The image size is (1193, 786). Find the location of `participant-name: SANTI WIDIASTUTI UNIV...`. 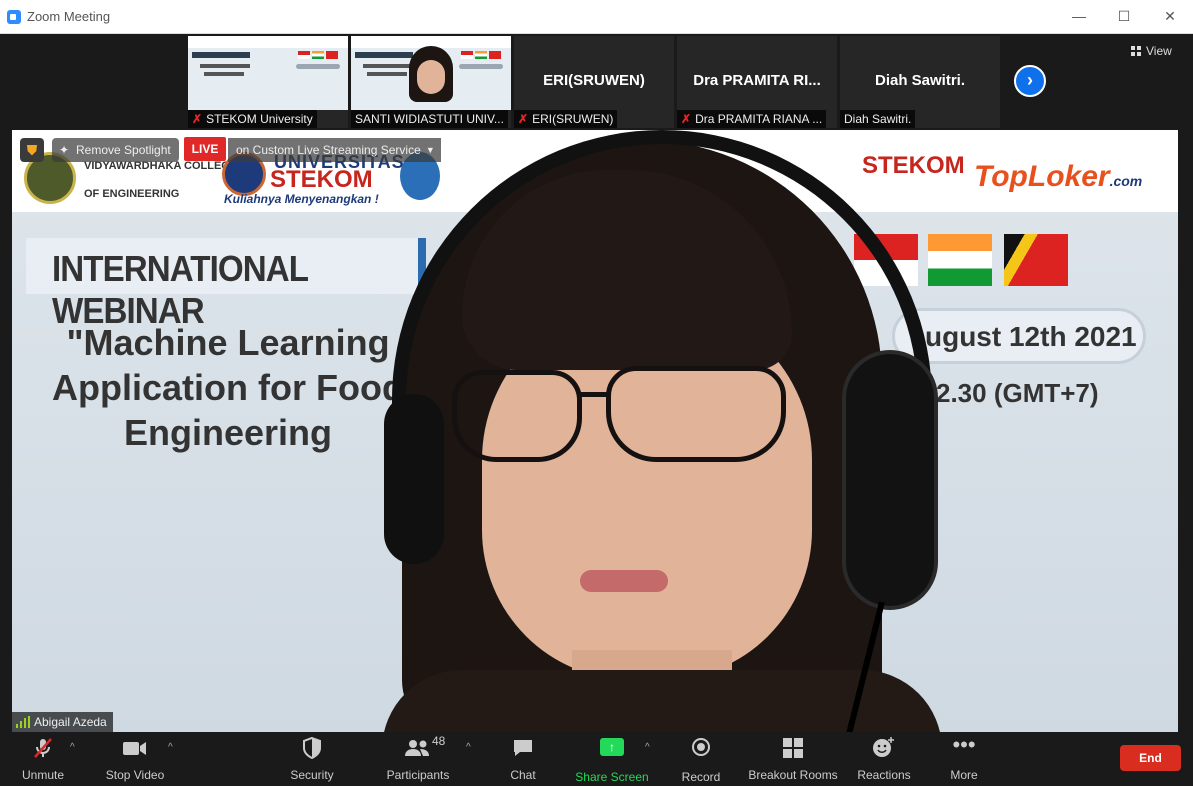

participant-name: SANTI WIDIASTUTI UNIV... is located at coordinates (429, 119).